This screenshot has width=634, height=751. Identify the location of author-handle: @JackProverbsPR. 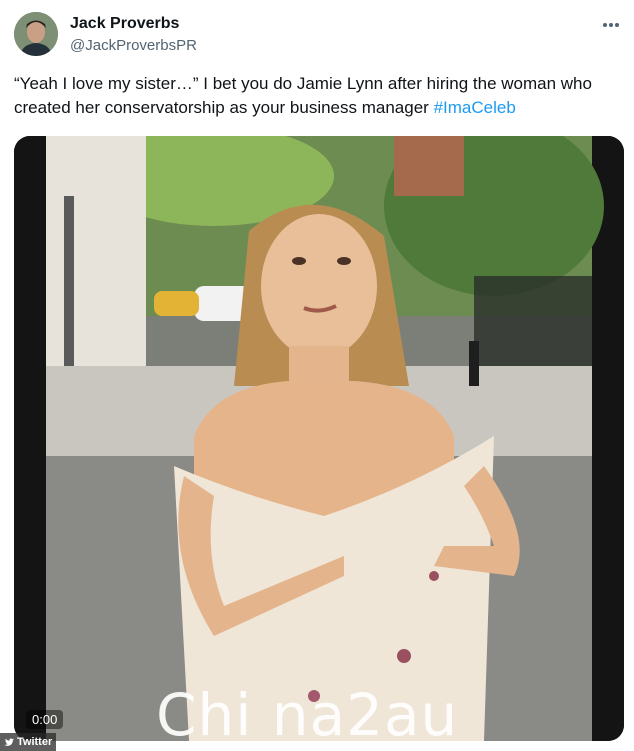
(133, 45).